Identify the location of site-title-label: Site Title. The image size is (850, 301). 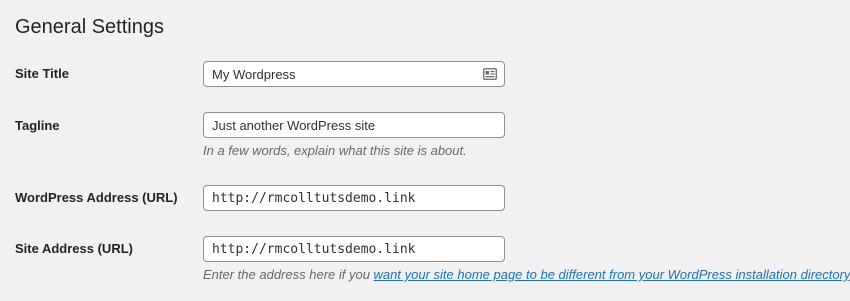
(42, 73).